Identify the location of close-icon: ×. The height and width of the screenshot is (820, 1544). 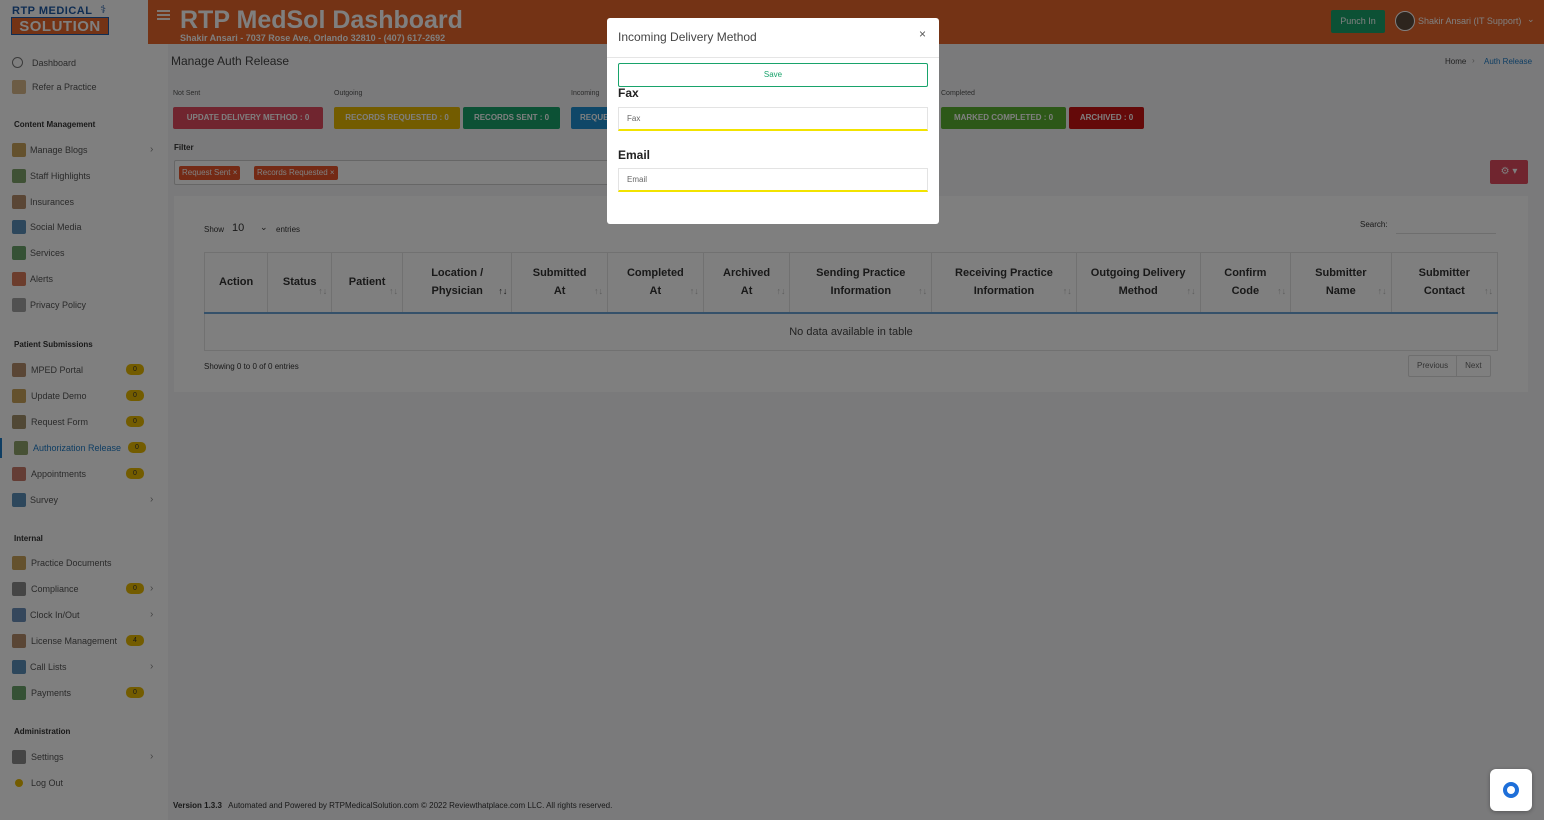
(922, 34).